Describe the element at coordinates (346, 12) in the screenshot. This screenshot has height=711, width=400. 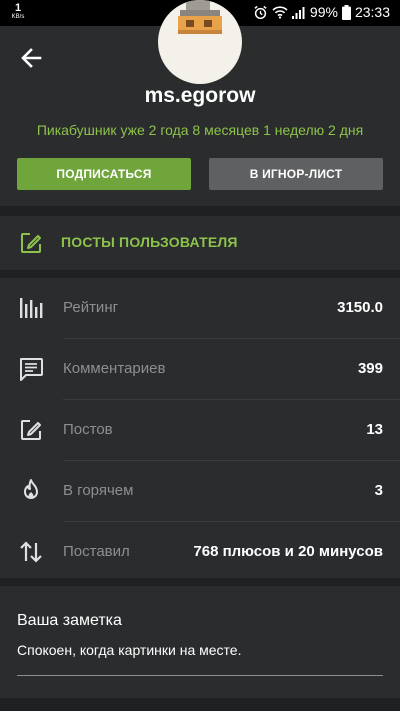
I see `battery-icon` at that location.